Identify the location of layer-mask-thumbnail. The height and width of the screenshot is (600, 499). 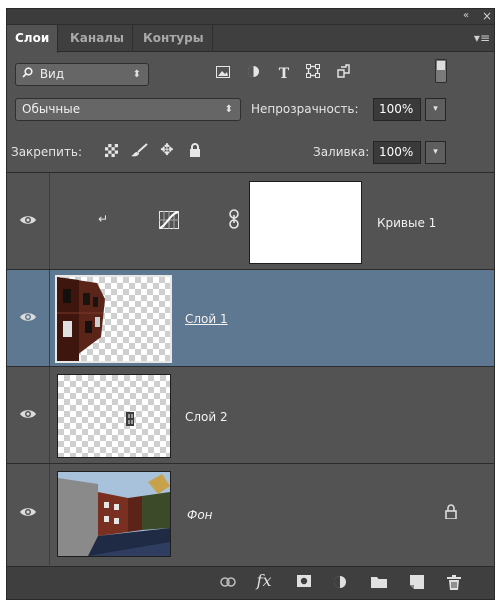
(305, 222).